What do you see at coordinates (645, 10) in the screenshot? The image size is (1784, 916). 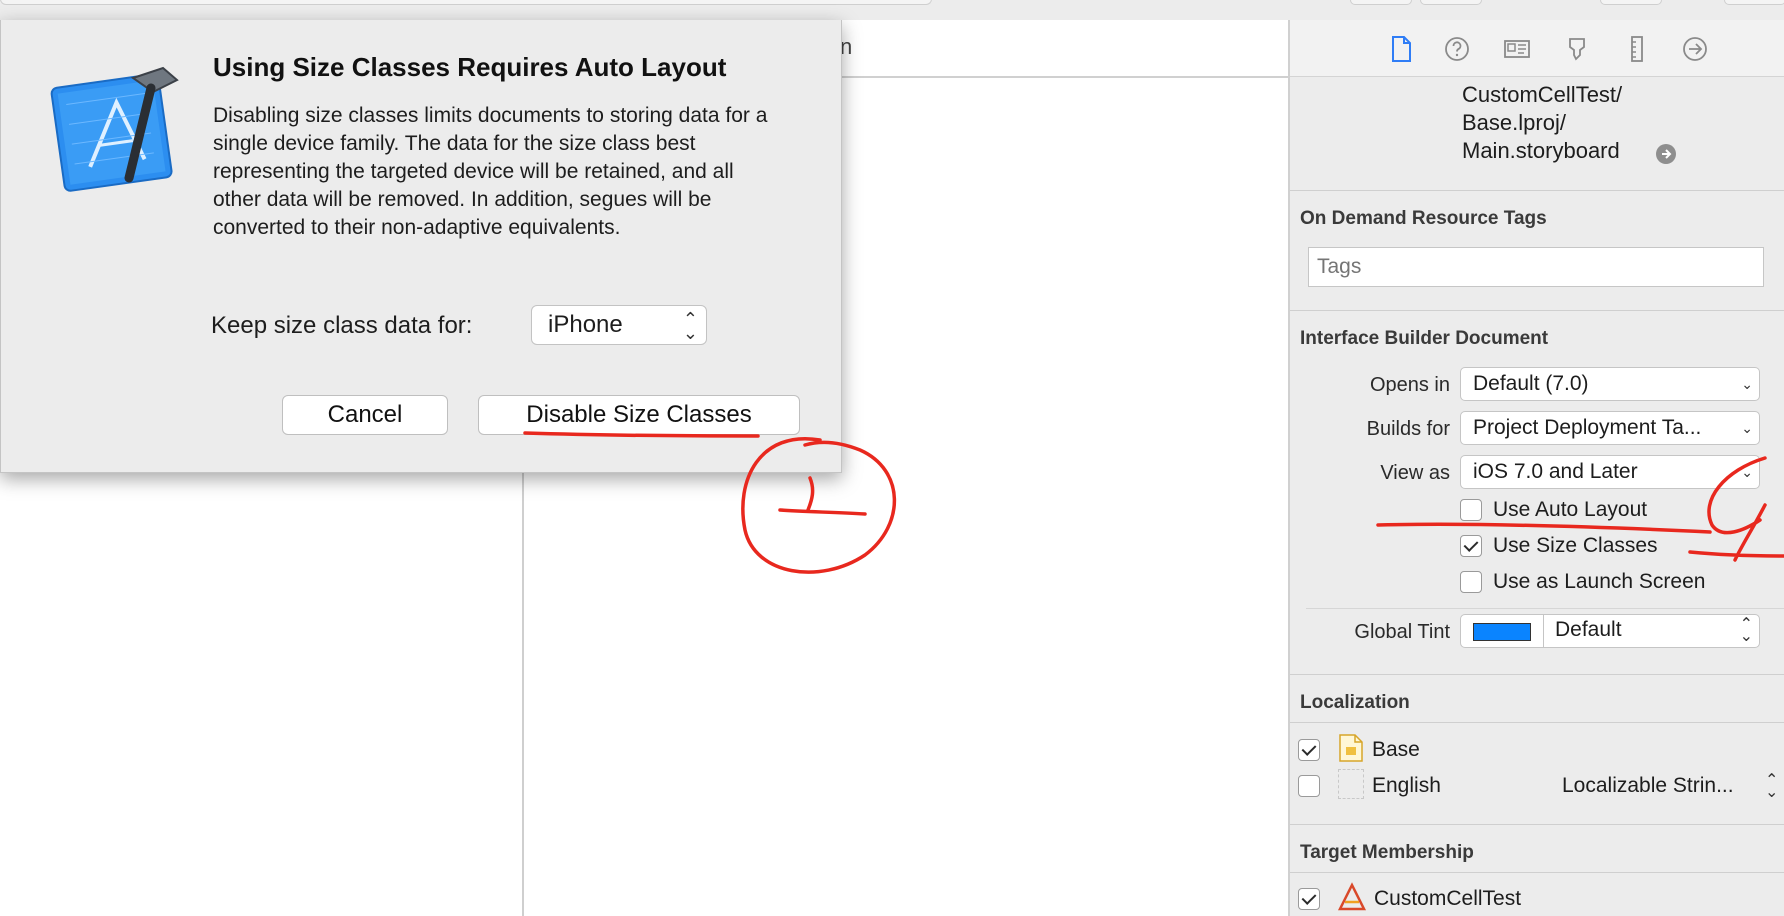 I see `toolbar` at bounding box center [645, 10].